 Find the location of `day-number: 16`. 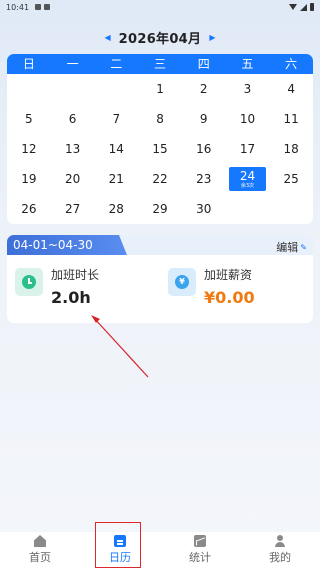

day-number: 16 is located at coordinates (204, 149).